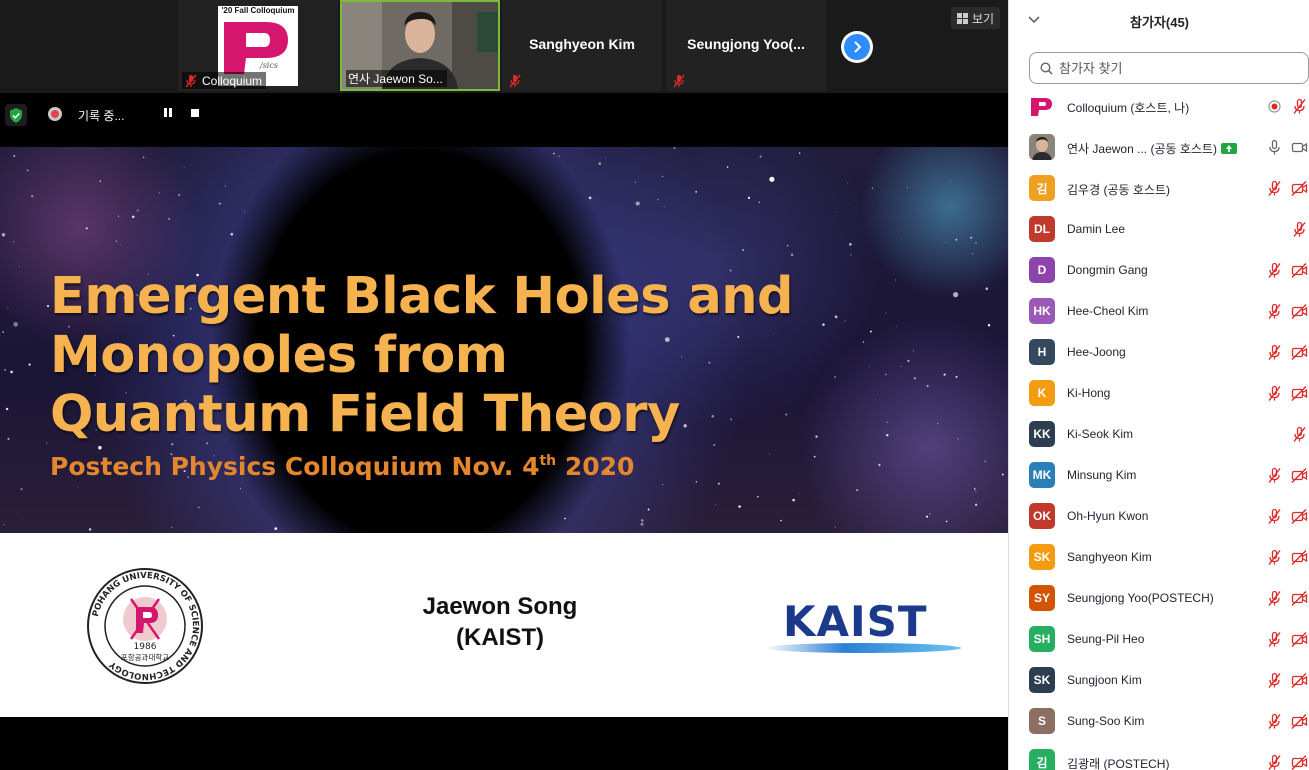  I want to click on slide-title-line-1: Emergent Black Holes and, so click(422, 296).